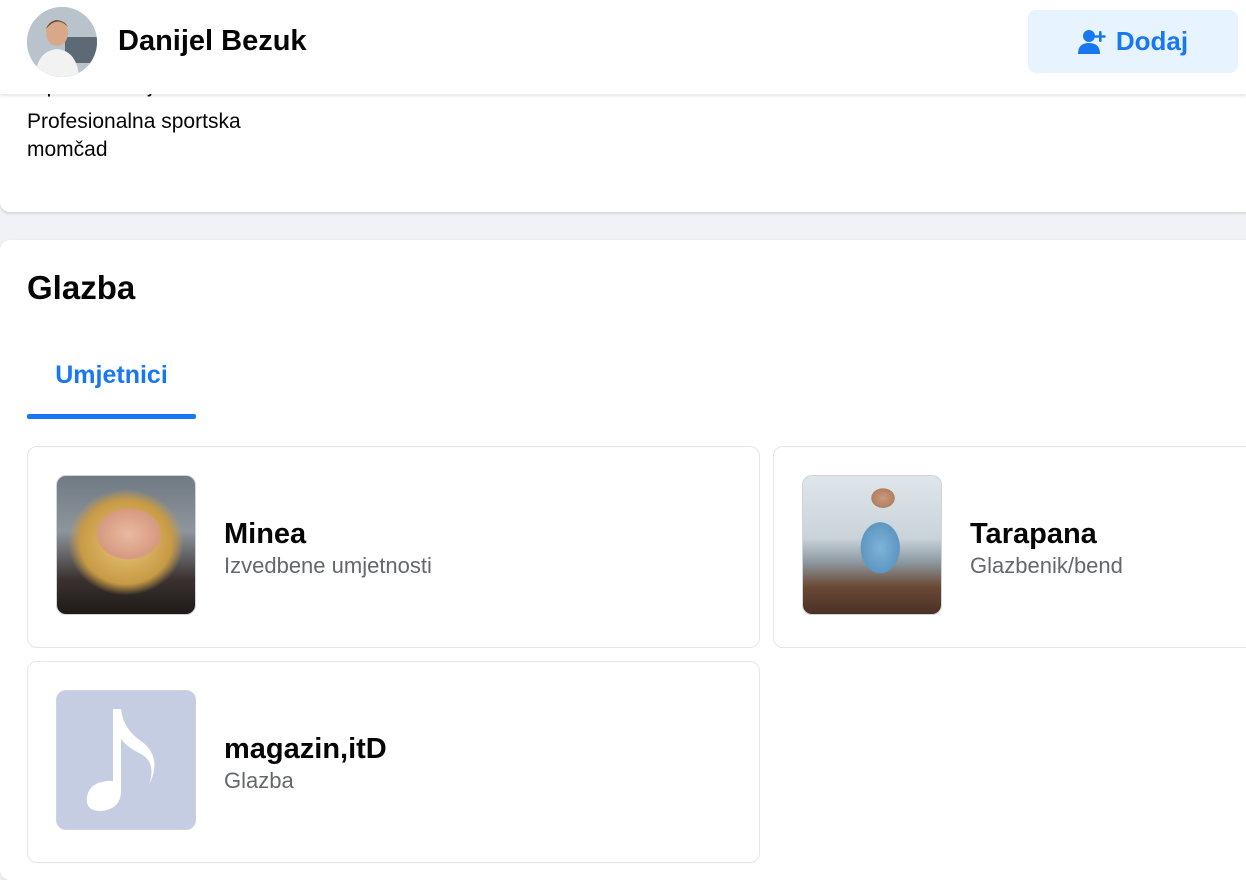  I want to click on artist-card-tarapana: Tarapana Glazbenik/bend, so click(1009, 547).